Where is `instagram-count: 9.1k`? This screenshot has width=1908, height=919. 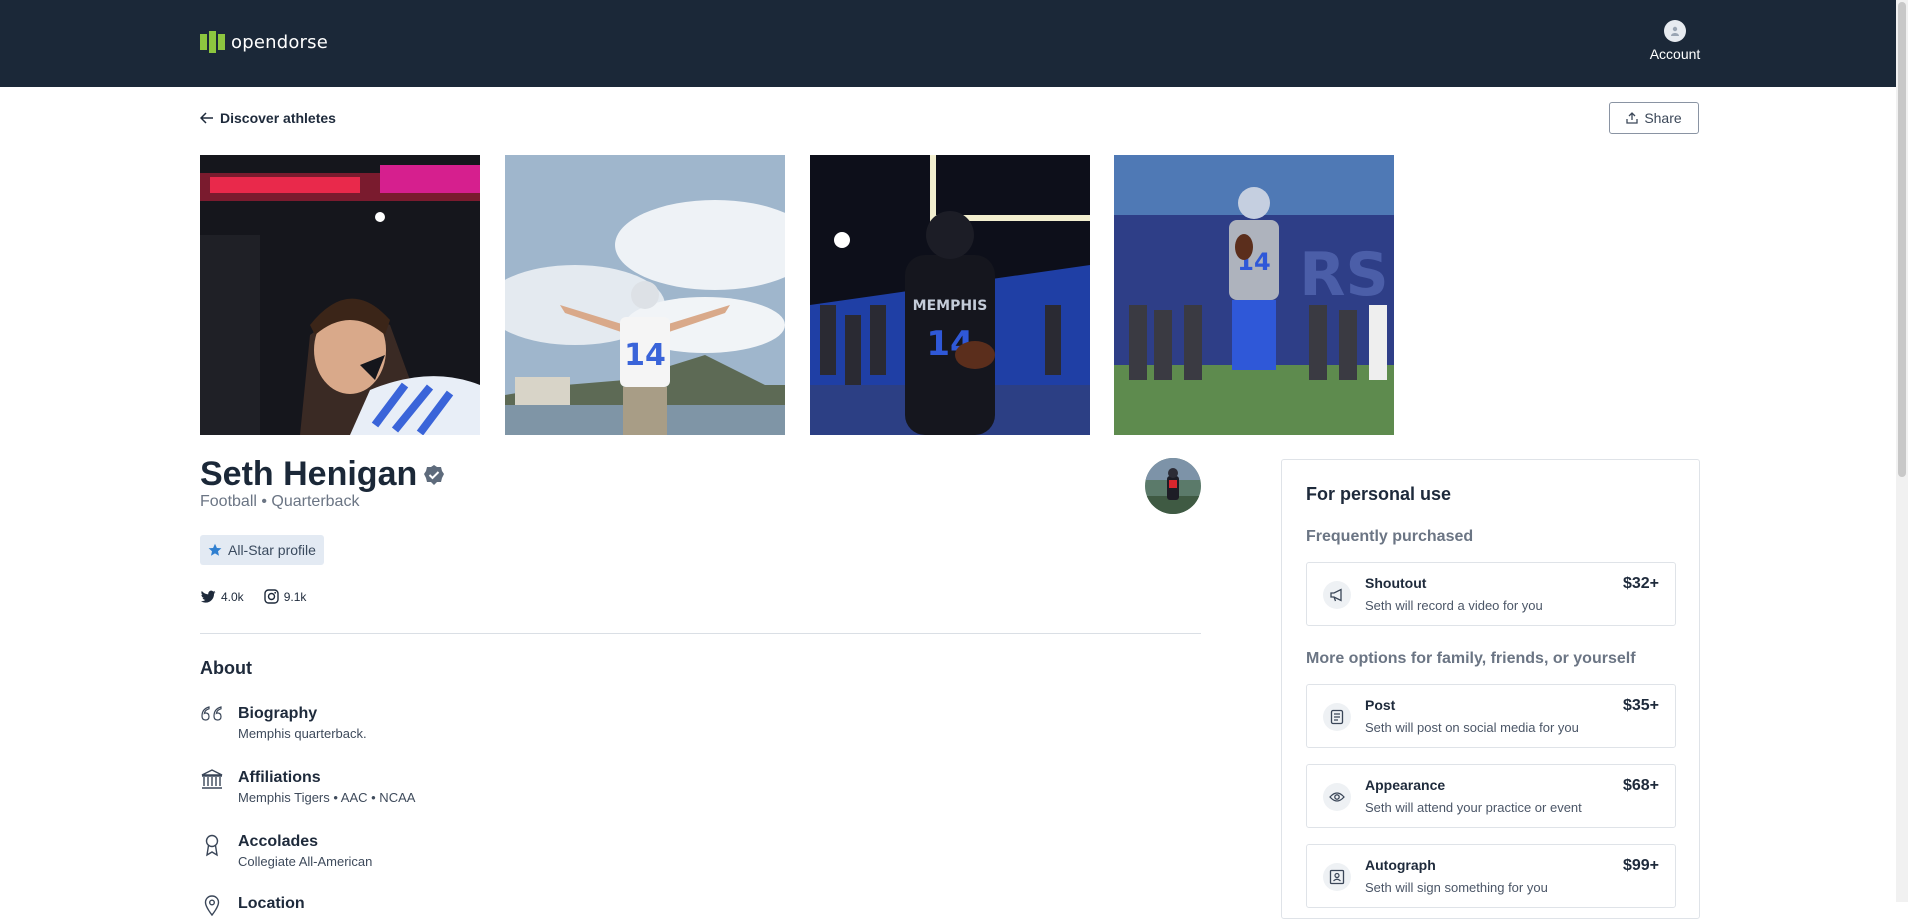 instagram-count: 9.1k is located at coordinates (295, 596).